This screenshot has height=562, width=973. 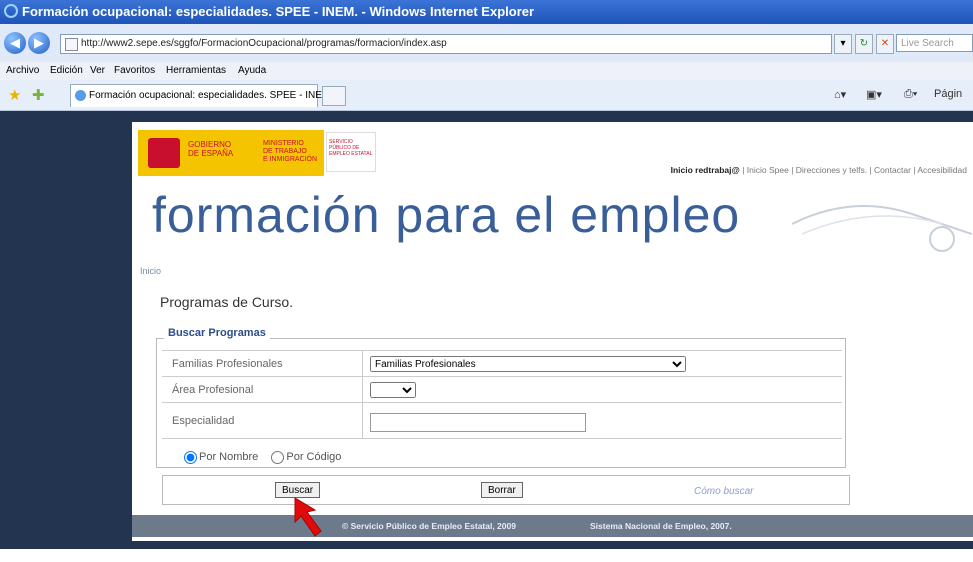 I want to click on logo-servicio: SERVICIO PÚBLICO DE EMPLEO ESTATAL, so click(x=351, y=152).